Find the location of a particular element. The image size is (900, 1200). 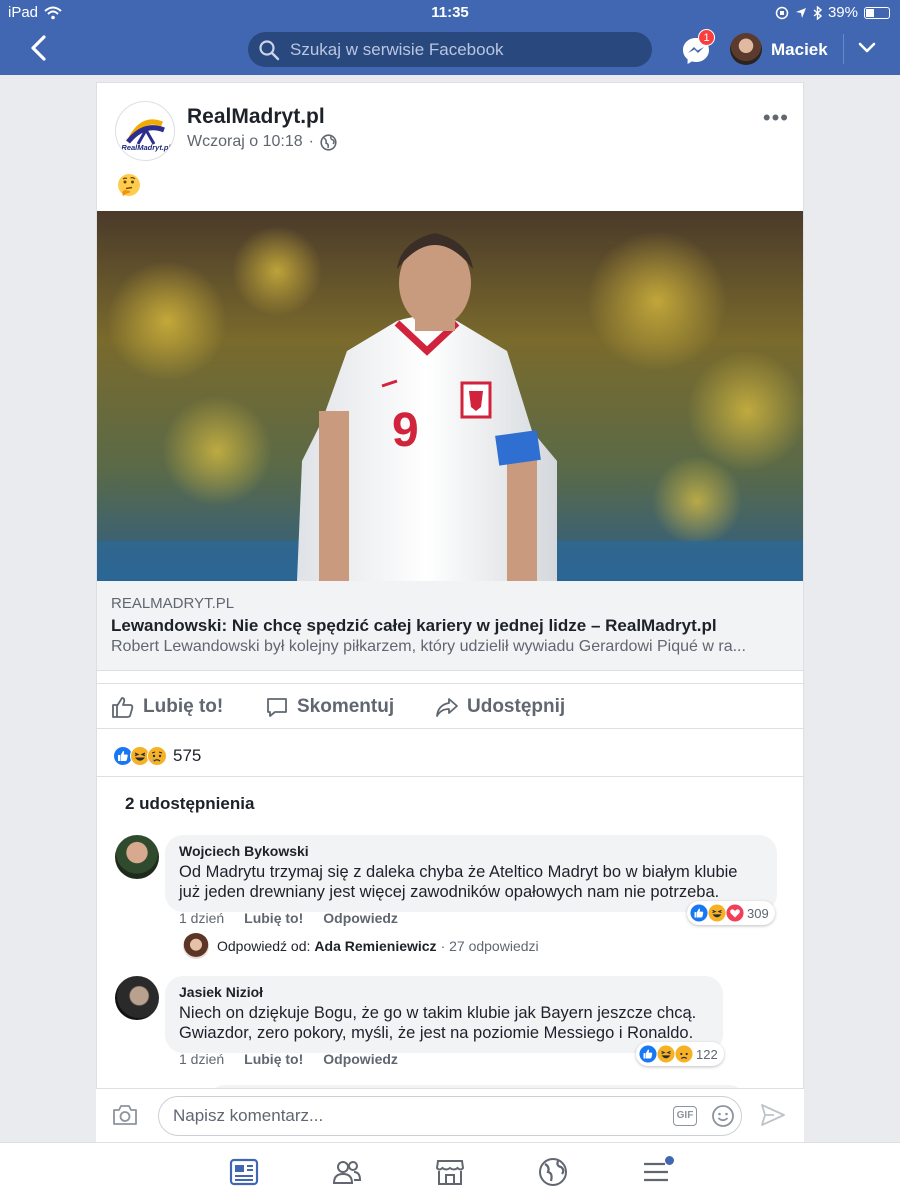

back-icon is located at coordinates (39, 48).